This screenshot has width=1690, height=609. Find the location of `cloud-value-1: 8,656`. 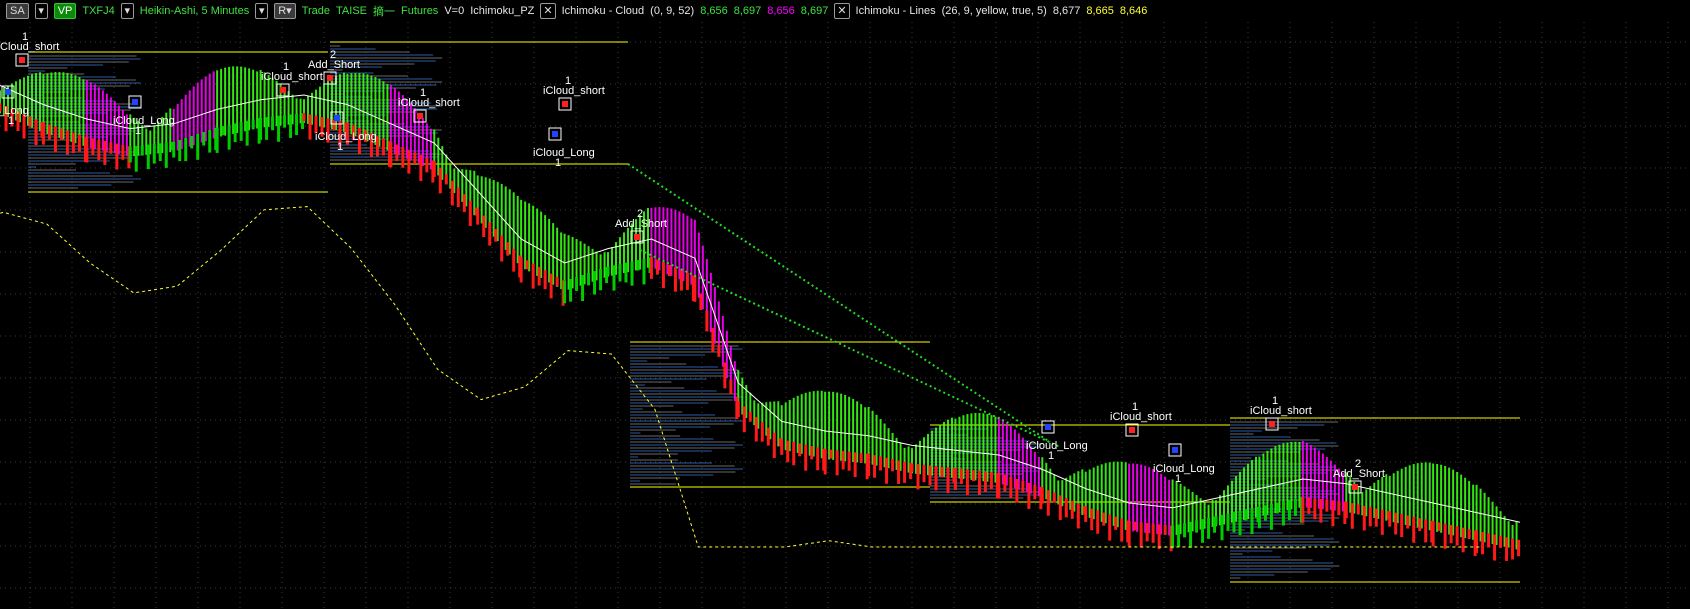

cloud-value-1: 8,656 is located at coordinates (714, 11).